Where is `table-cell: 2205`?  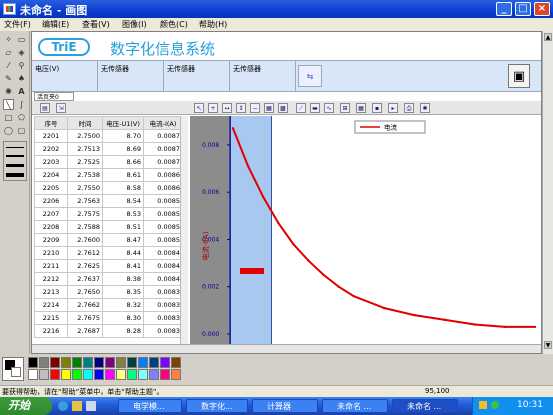
table-cell: 2205 is located at coordinates (51, 188).